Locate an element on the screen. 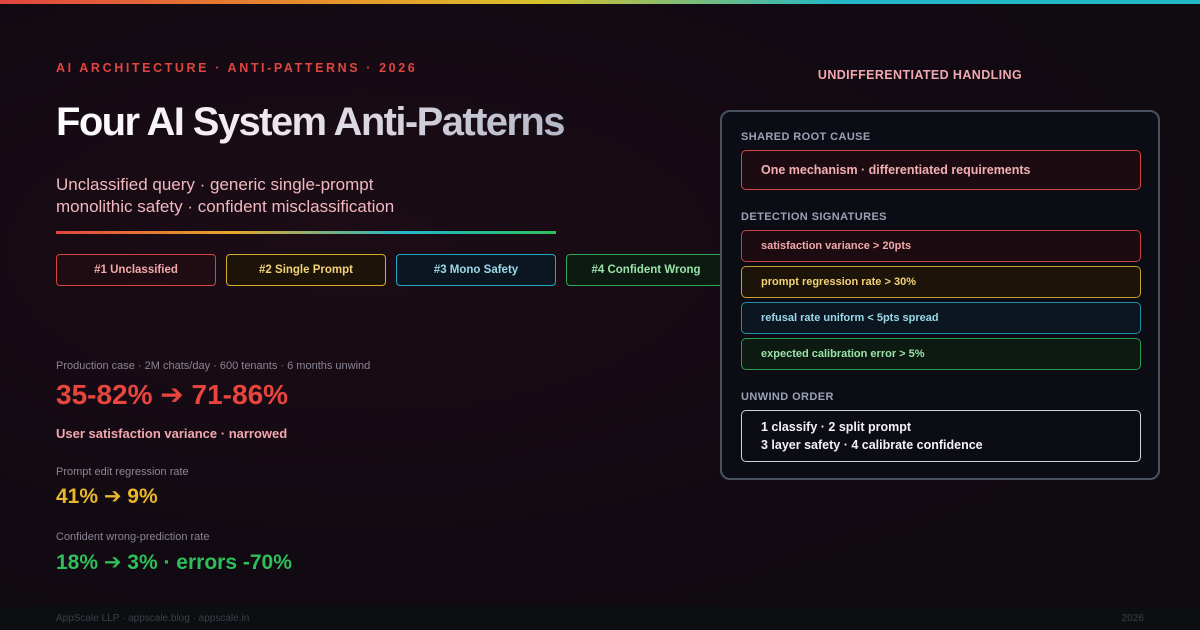 This screenshot has width=1200, height=630. wrong-caption: Confident wrong-prediction rate is located at coordinates (133, 537).